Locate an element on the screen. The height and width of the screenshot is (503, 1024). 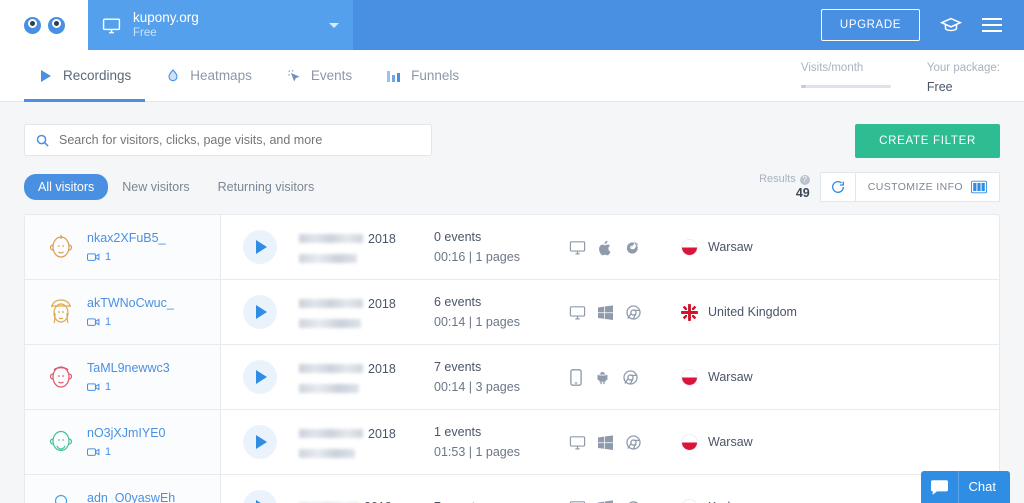
row-events-cell: 6 events 00:14 | 1 pages is located at coordinates (501, 312).